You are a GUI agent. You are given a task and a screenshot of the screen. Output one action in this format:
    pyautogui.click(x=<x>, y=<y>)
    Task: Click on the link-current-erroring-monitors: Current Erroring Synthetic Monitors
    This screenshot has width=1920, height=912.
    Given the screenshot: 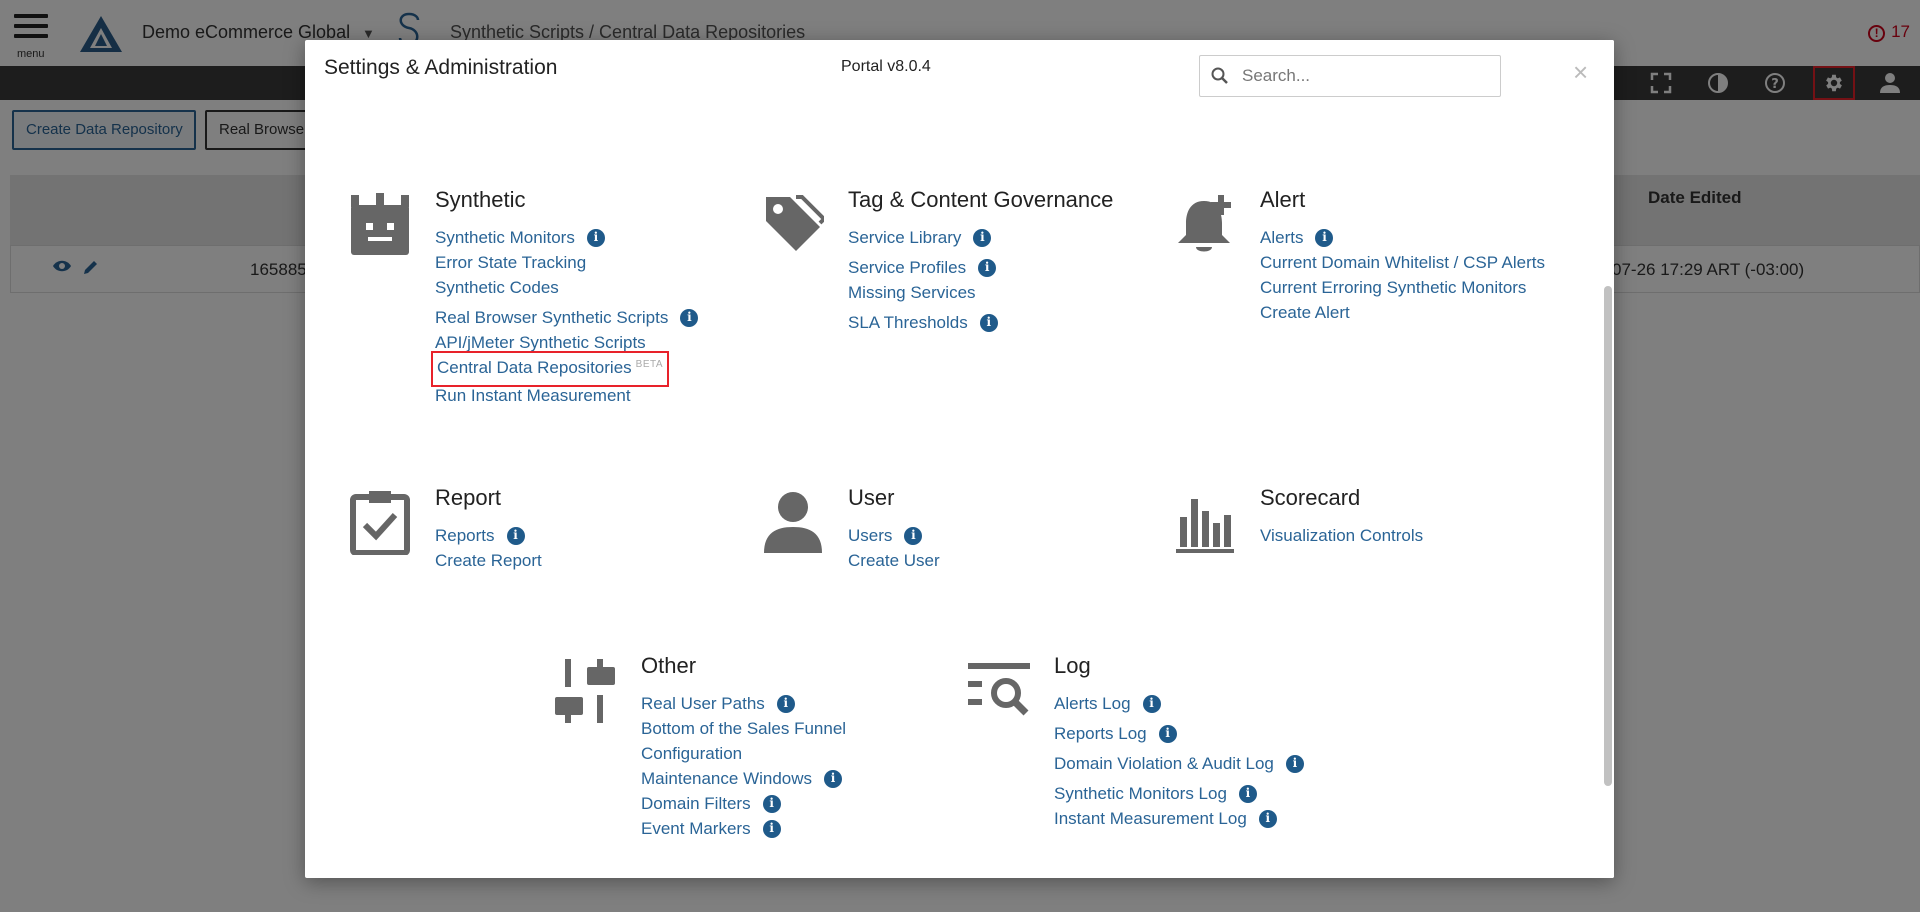 What is the action you would take?
    pyautogui.click(x=1402, y=287)
    